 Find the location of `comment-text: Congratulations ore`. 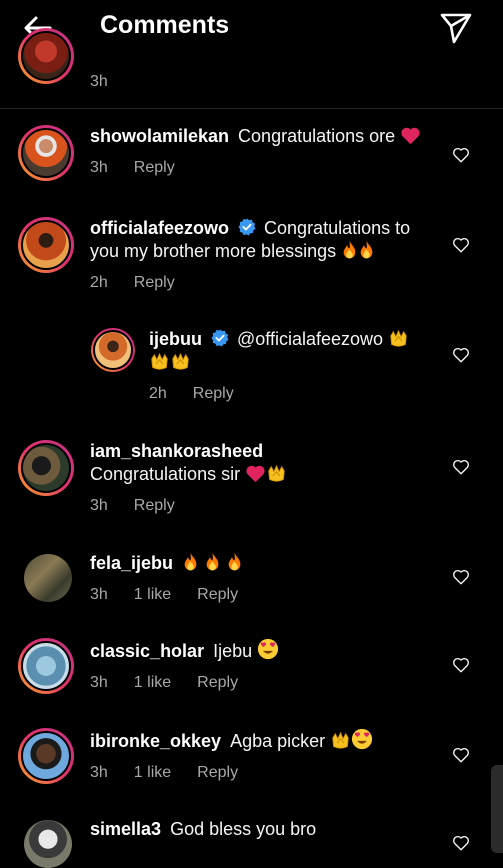

comment-text: Congratulations ore is located at coordinates (319, 136).